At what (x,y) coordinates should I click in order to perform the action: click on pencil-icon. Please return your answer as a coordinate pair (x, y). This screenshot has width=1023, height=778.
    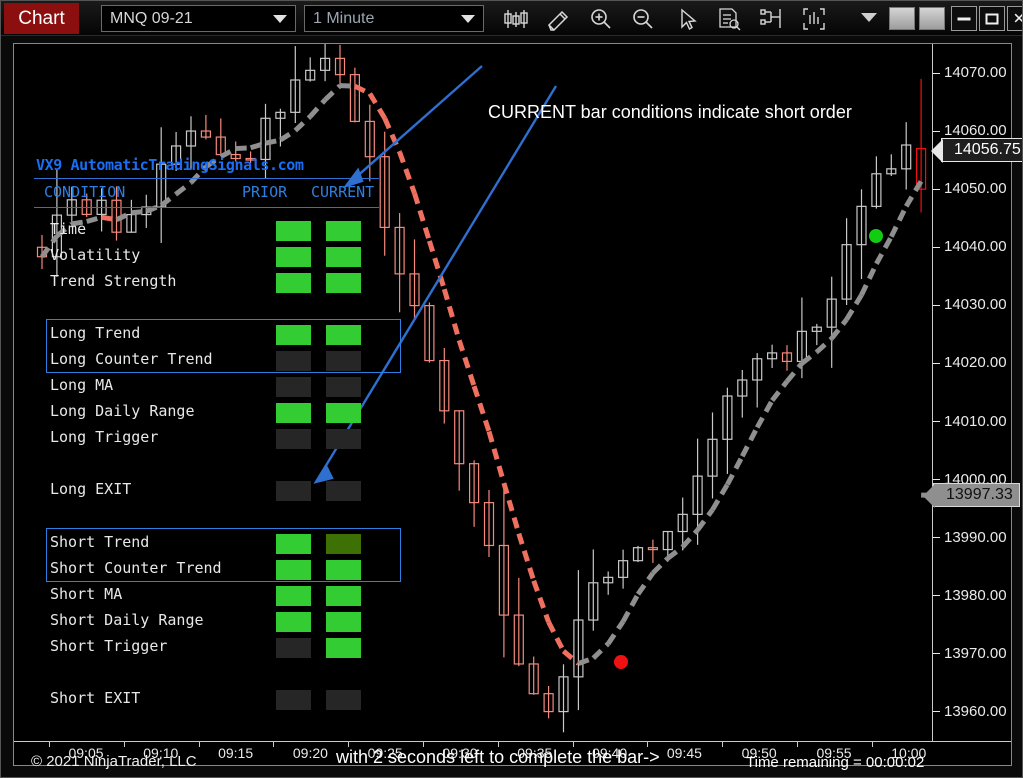
    Looking at the image, I should click on (558, 19).